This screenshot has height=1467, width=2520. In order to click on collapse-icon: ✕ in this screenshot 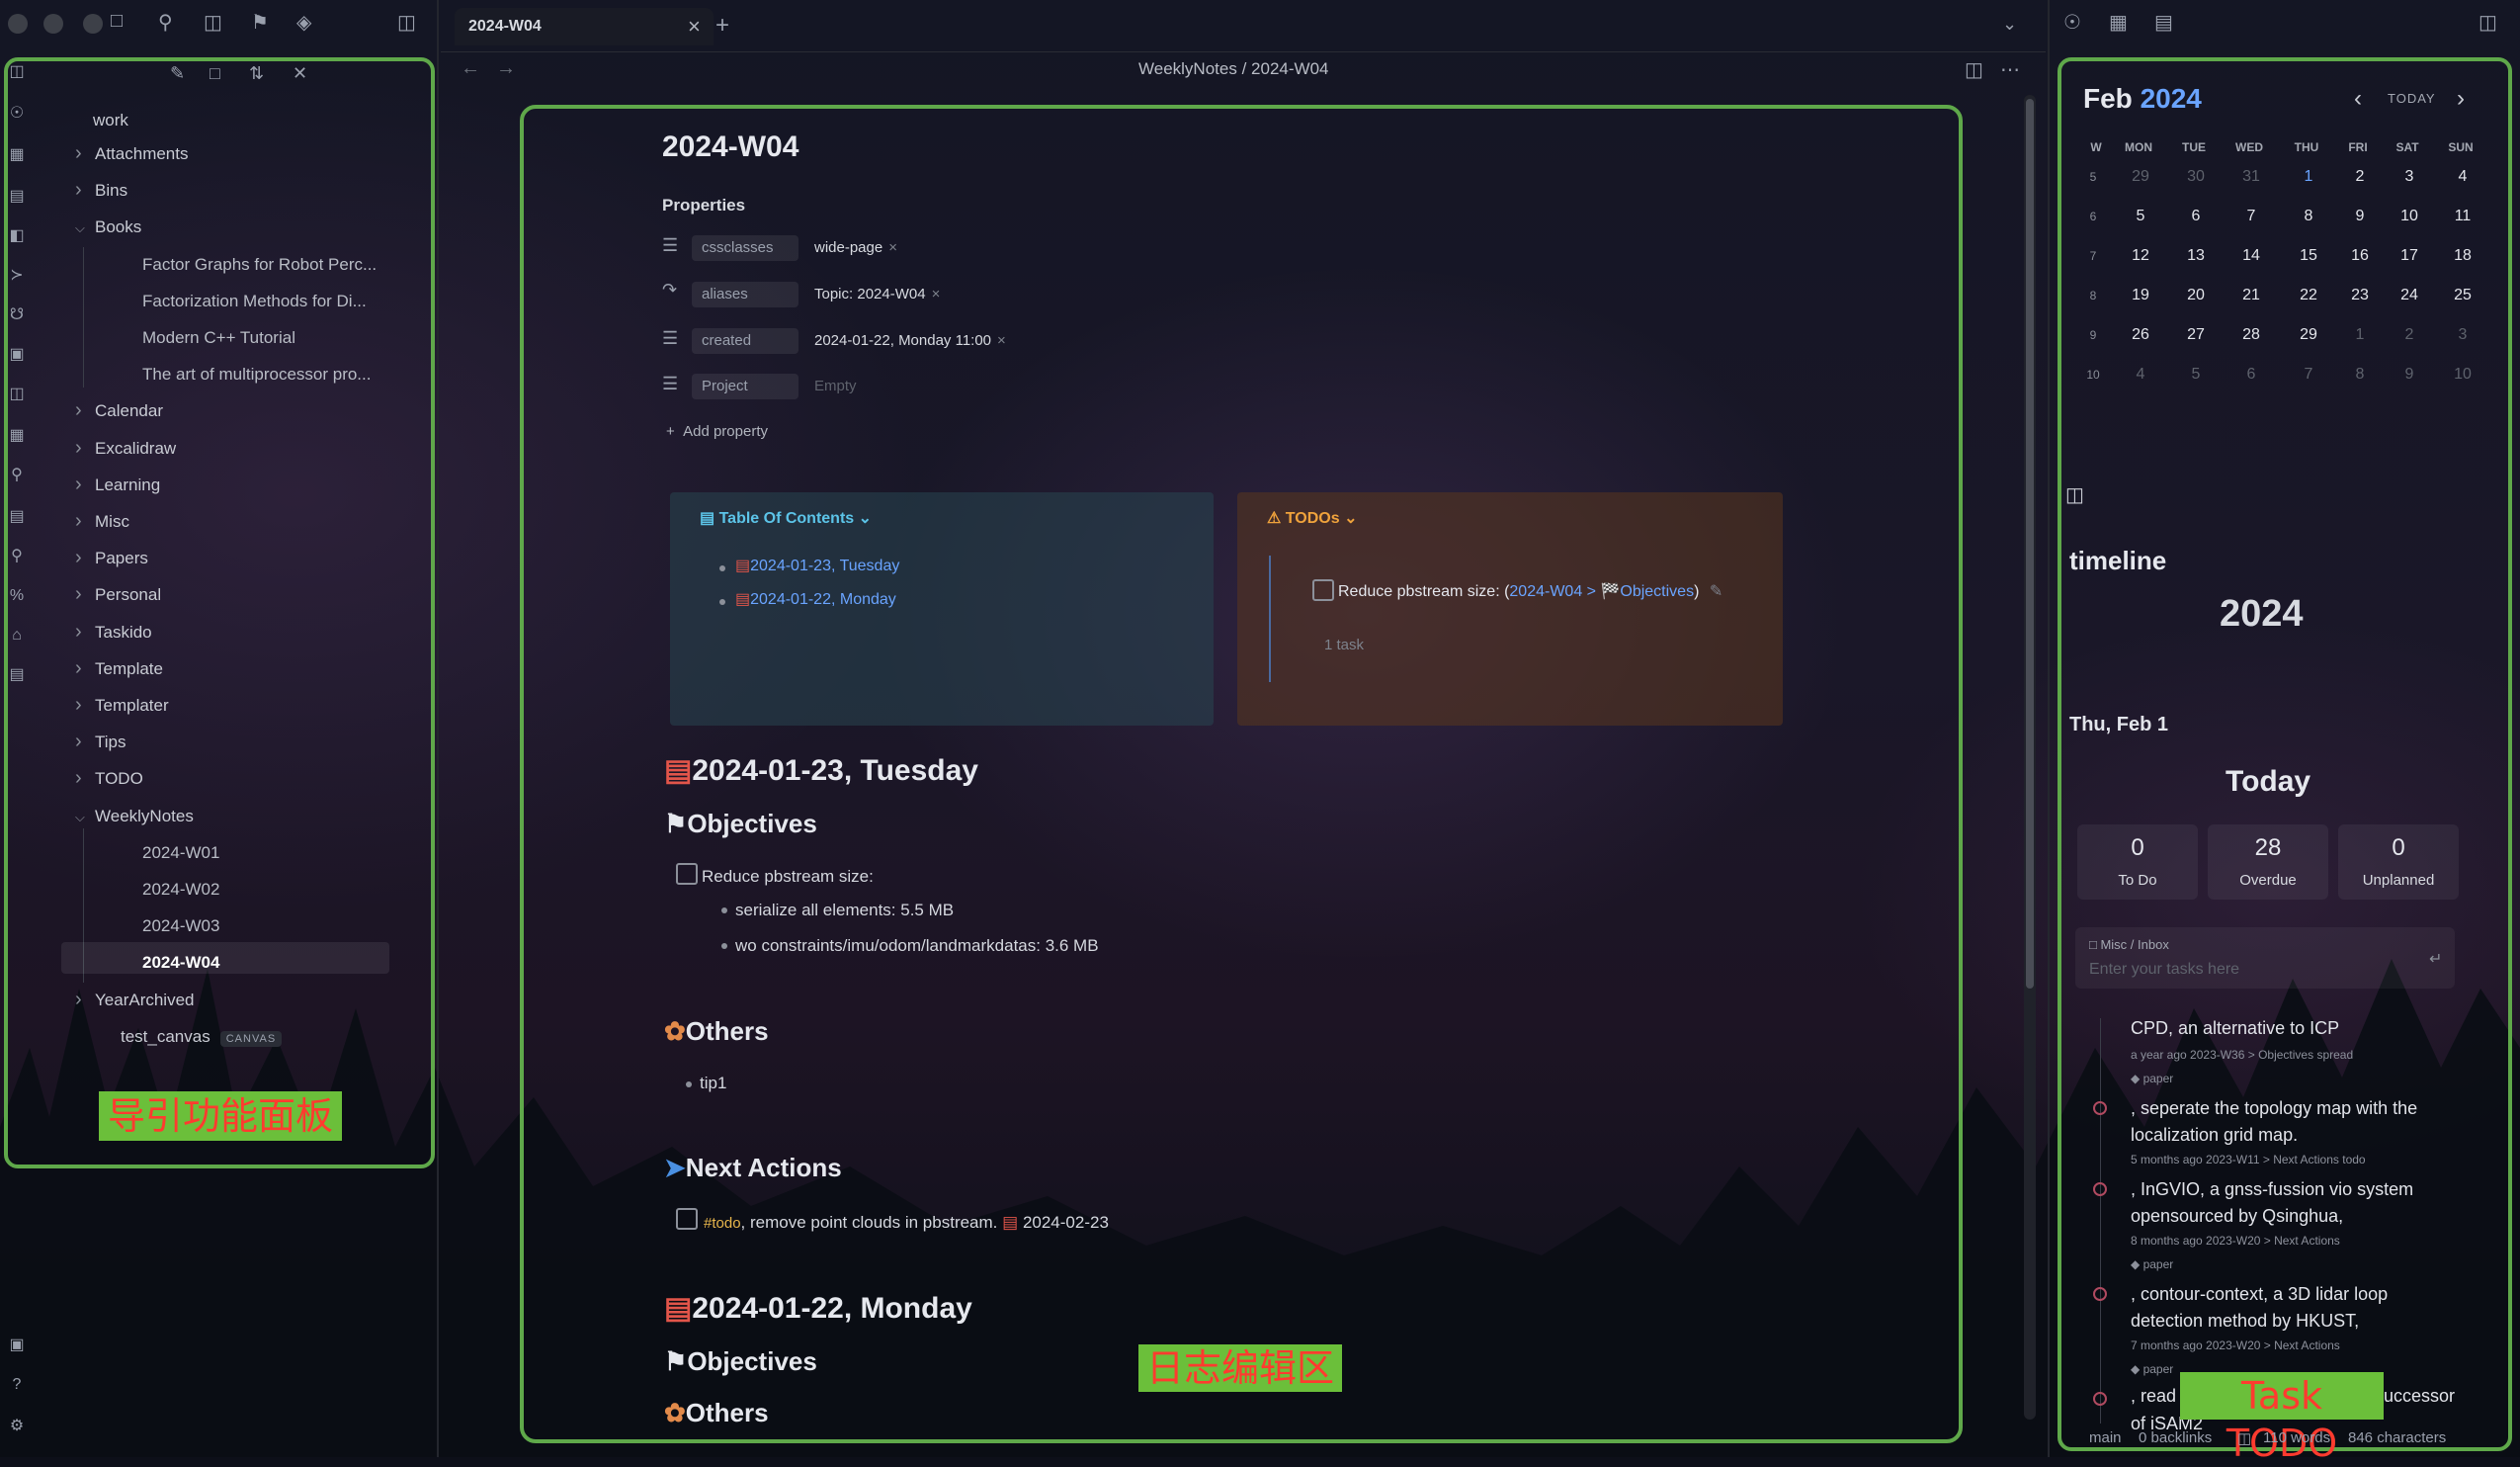, I will do `click(300, 73)`.